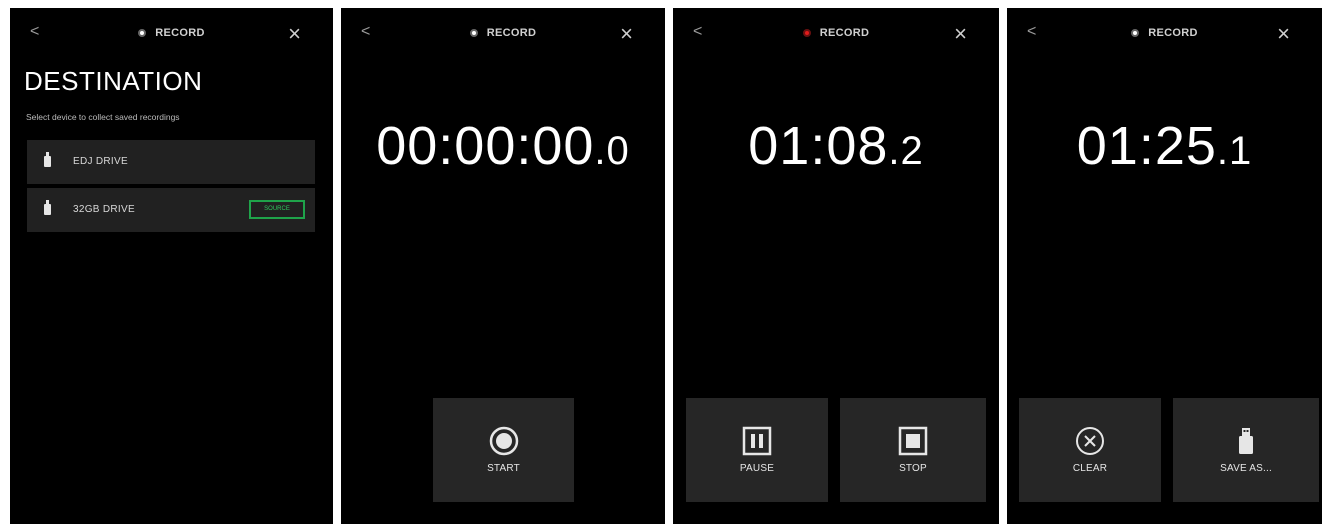  Describe the element at coordinates (757, 468) in the screenshot. I see `pause-label: PAUSE` at that location.